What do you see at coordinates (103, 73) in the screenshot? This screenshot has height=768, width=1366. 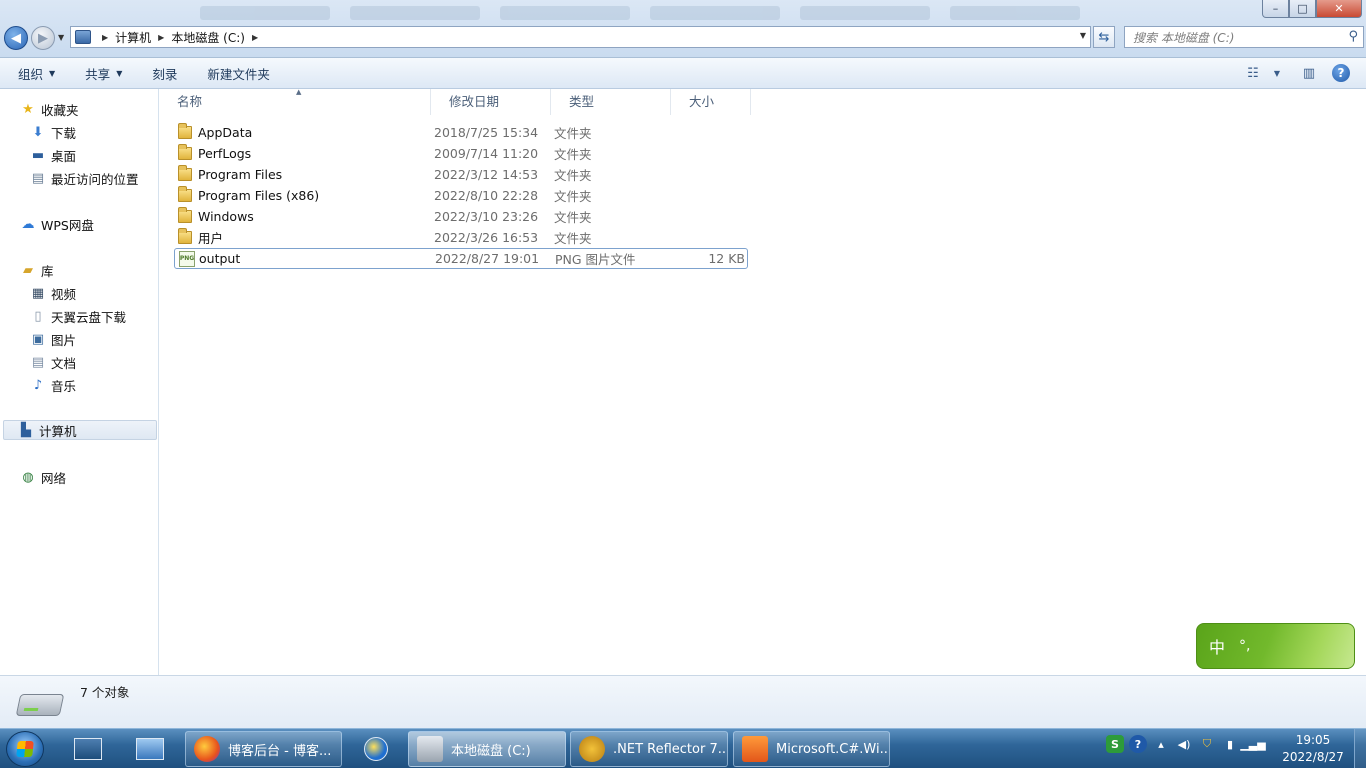 I see `share-menu: 共享 ▼` at bounding box center [103, 73].